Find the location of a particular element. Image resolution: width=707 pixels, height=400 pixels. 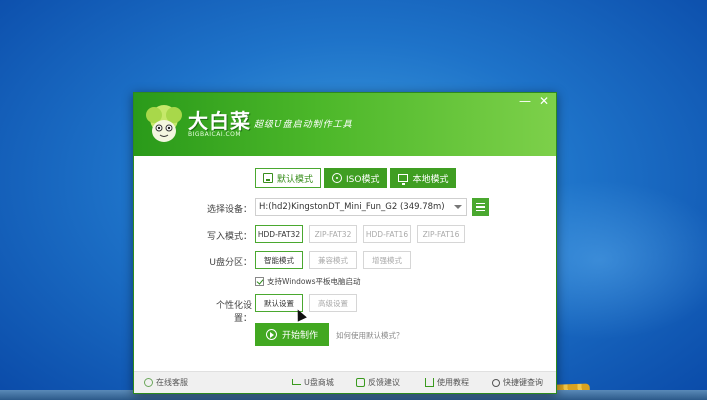

mode-tabs: 默认模式 ISO模式 本地模式 is located at coordinates (356, 178).